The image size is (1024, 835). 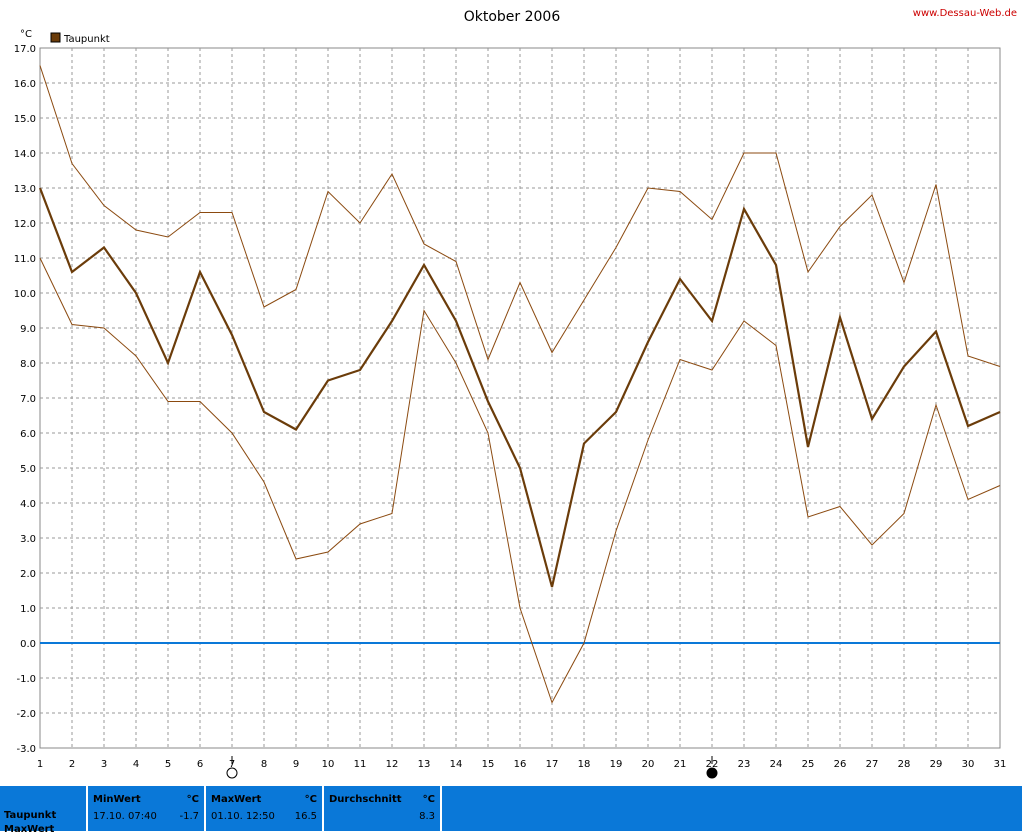 I want to click on x-tick-label: 3, so click(x=104, y=764).